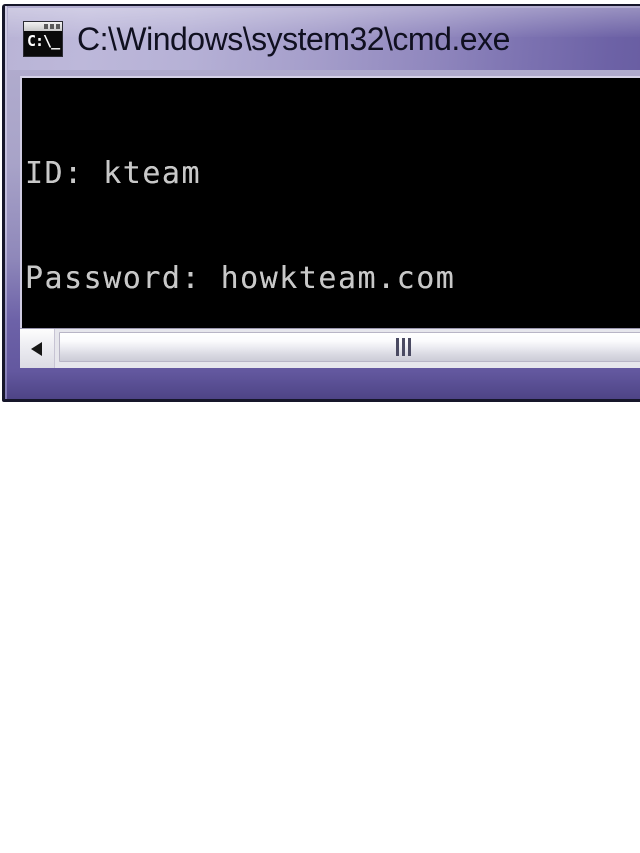 This screenshot has width=640, height=853. What do you see at coordinates (240, 278) in the screenshot?
I see `console-line: Password: howkteam.com` at bounding box center [240, 278].